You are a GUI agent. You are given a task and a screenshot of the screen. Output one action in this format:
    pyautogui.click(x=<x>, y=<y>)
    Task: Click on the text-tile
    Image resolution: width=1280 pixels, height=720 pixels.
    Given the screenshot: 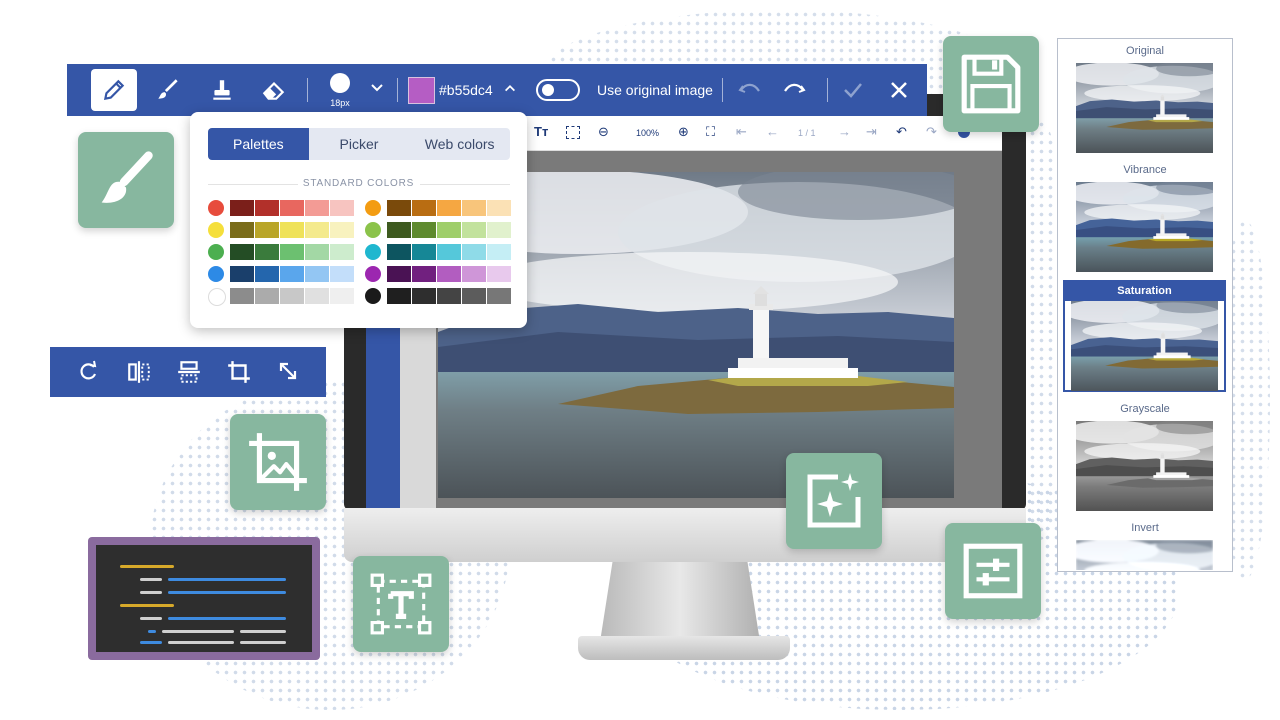 What is the action you would take?
    pyautogui.click(x=401, y=604)
    